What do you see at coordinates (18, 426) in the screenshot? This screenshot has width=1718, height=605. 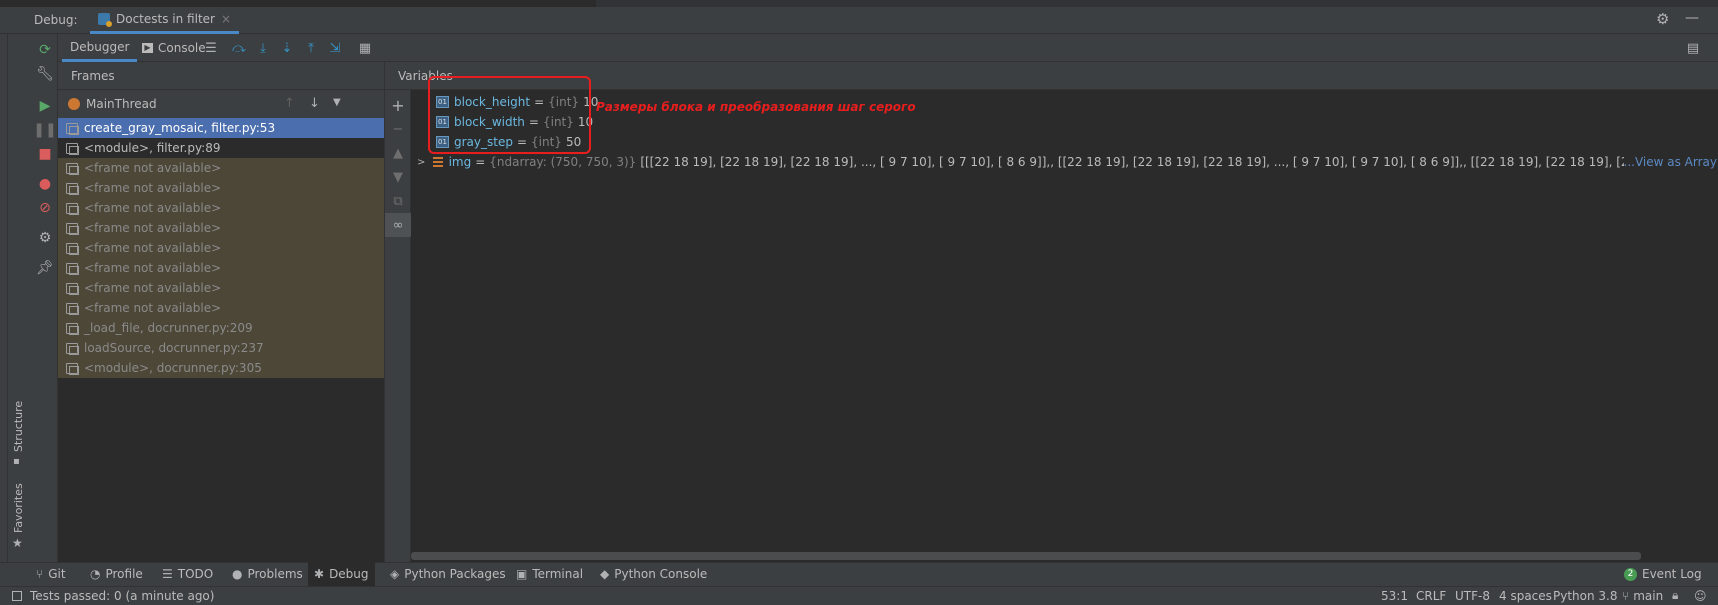 I see `structure-tab: Structure` at bounding box center [18, 426].